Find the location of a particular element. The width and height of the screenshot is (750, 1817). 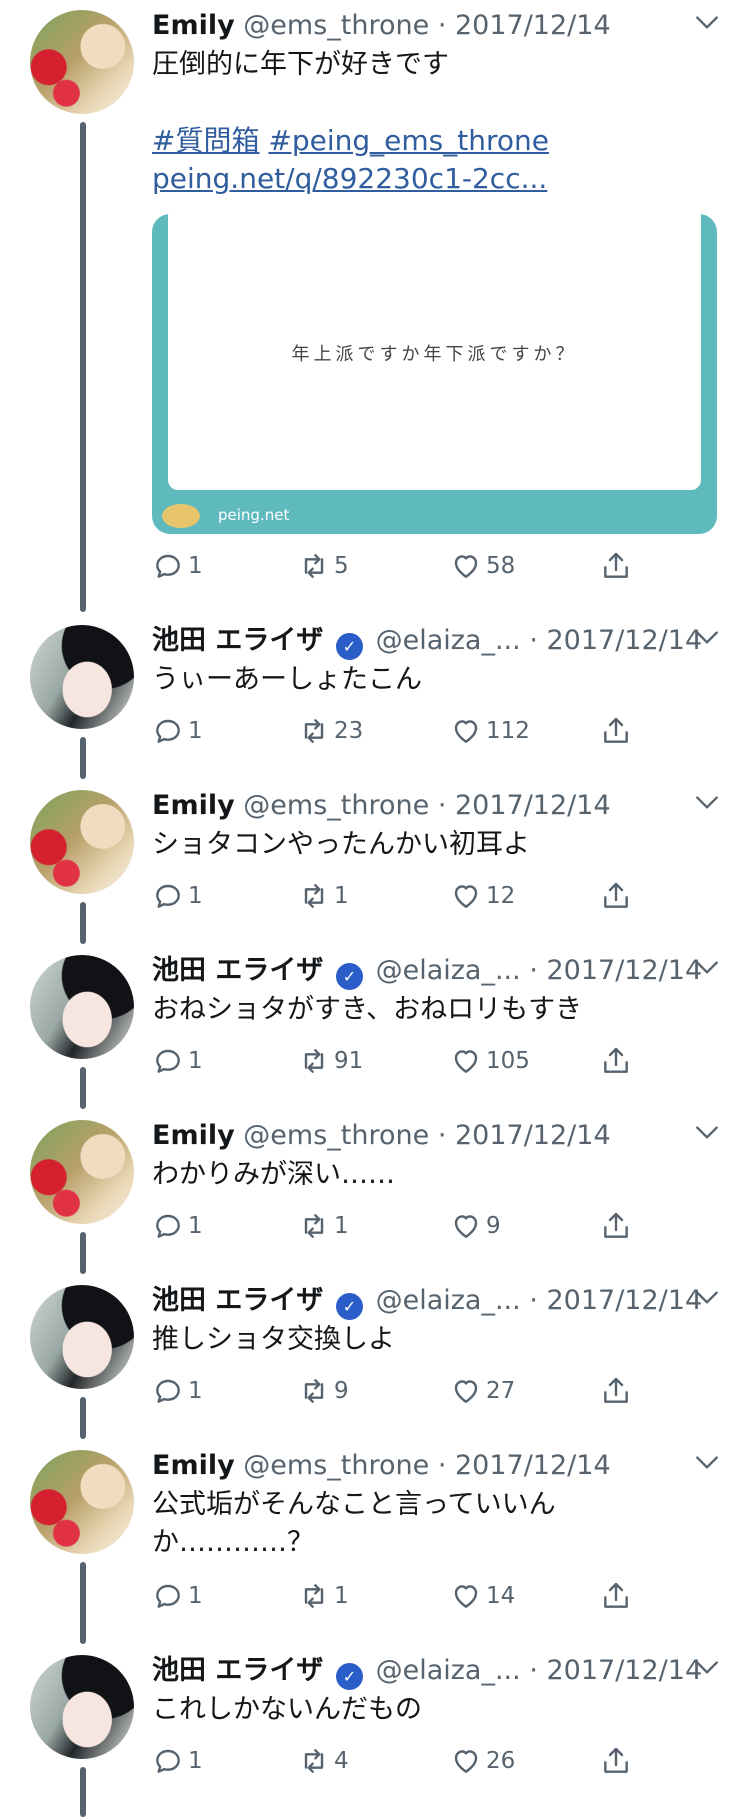

like-button: 26 is located at coordinates (482, 1761).